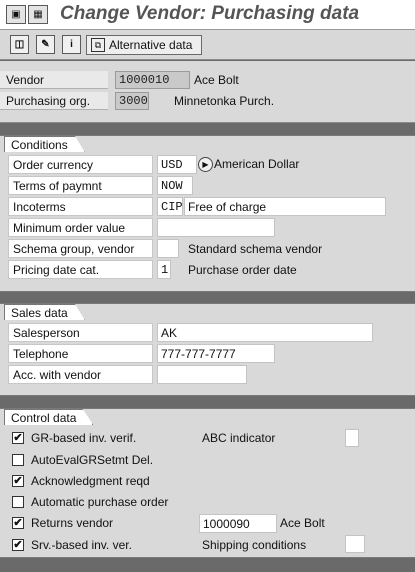 This screenshot has width=415, height=572. What do you see at coordinates (44, 312) in the screenshot?
I see `sales-data-title: Sales data` at bounding box center [44, 312].